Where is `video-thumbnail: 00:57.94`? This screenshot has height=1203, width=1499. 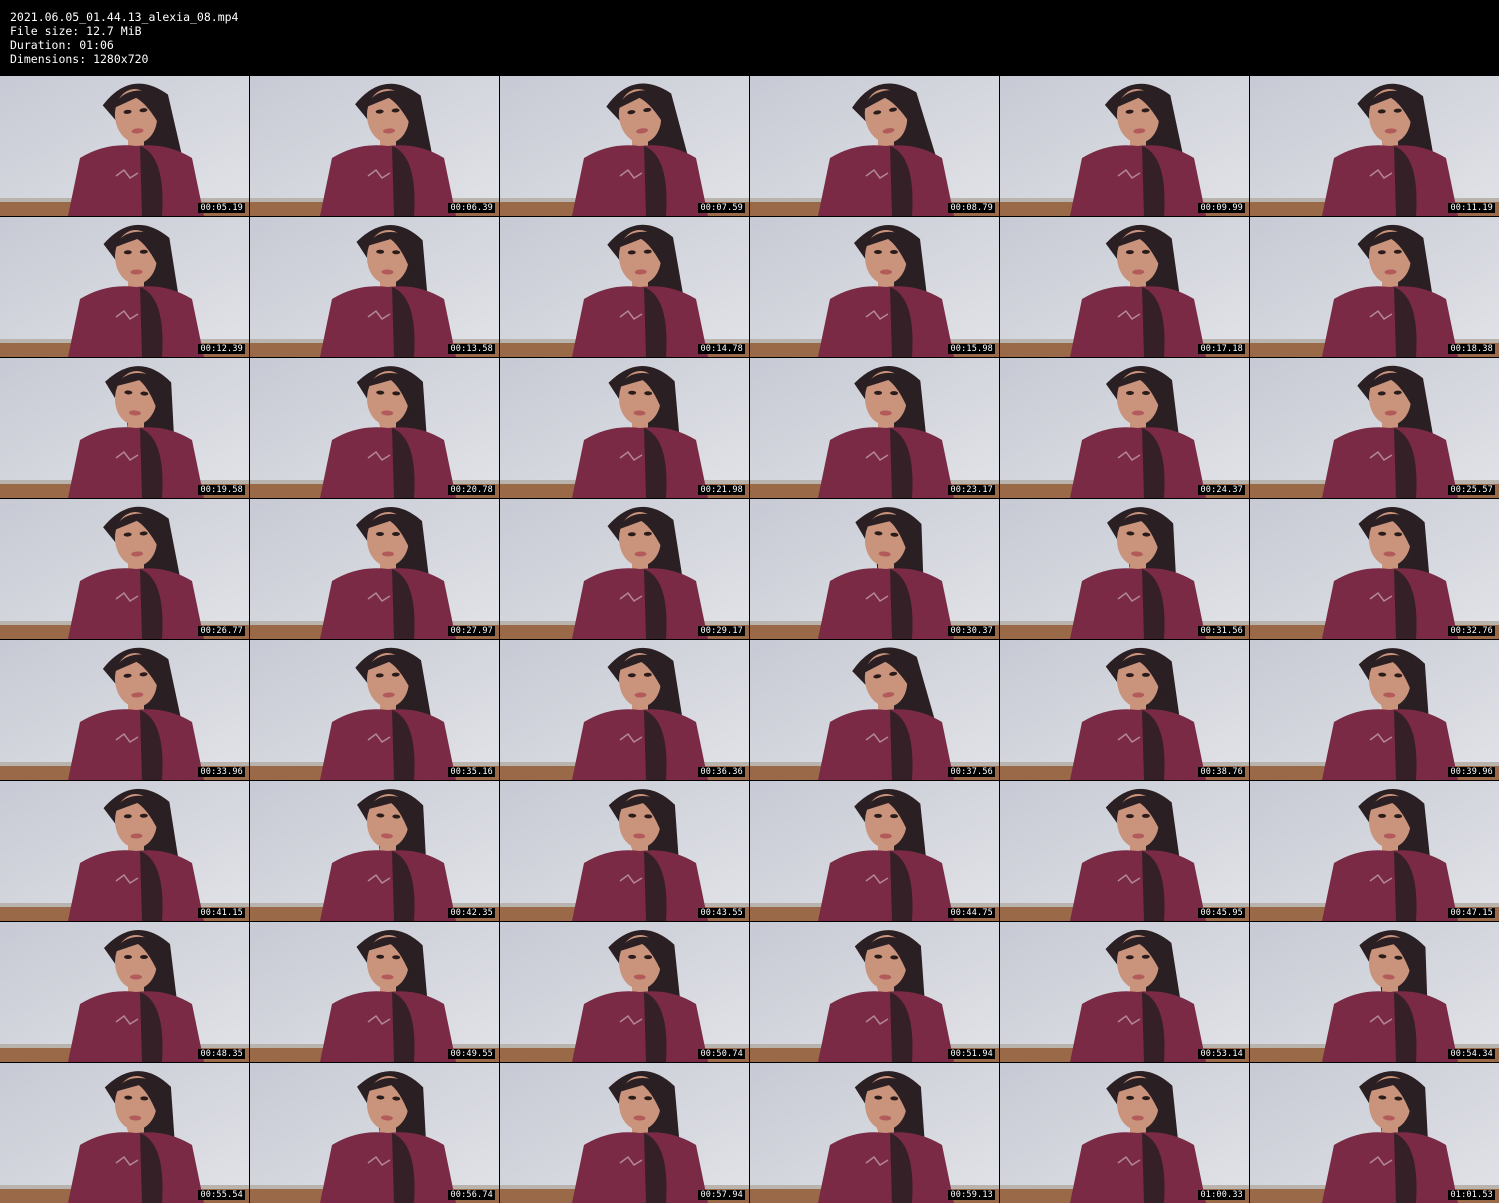 video-thumbnail: 00:57.94 is located at coordinates (624, 1133).